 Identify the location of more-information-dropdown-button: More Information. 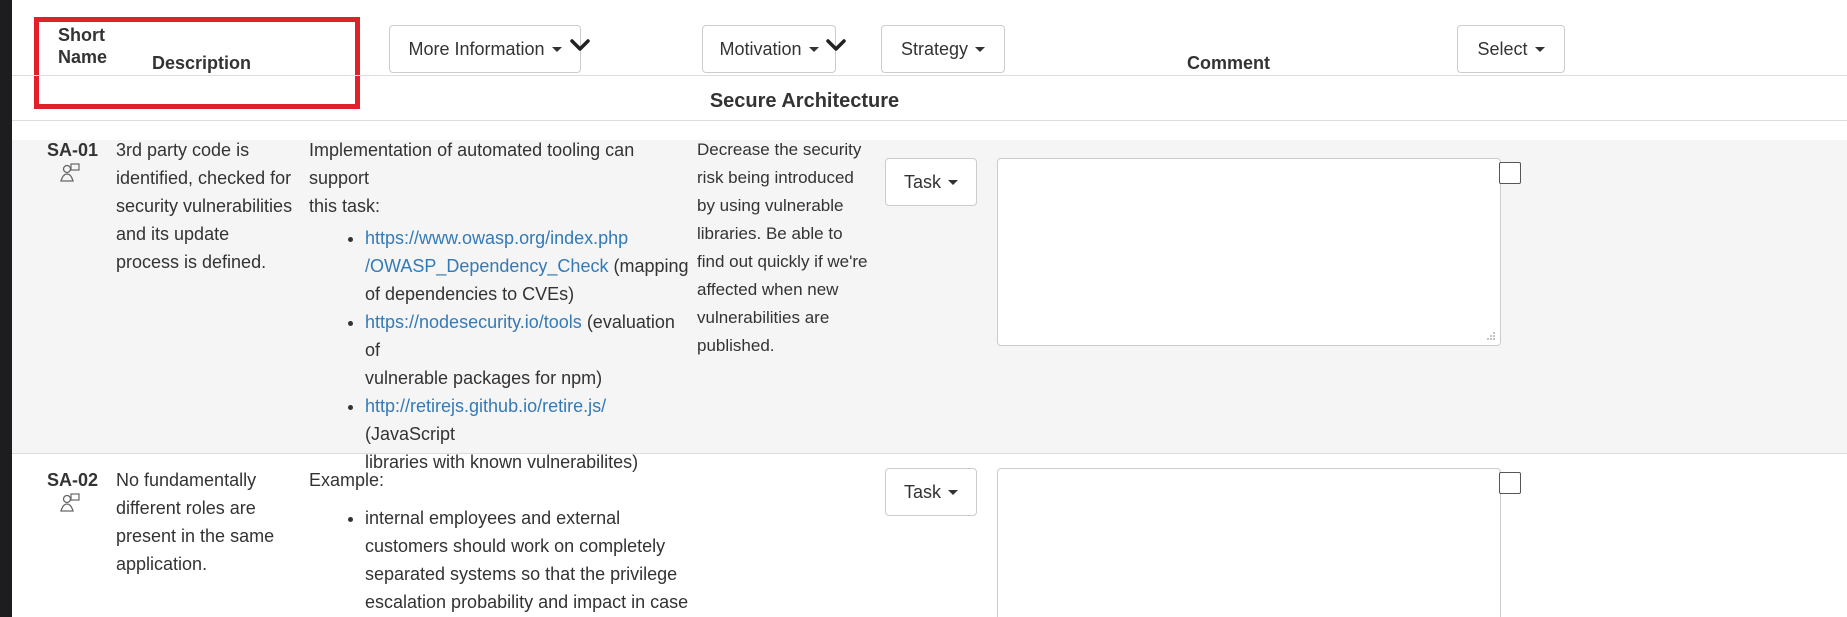
(485, 49).